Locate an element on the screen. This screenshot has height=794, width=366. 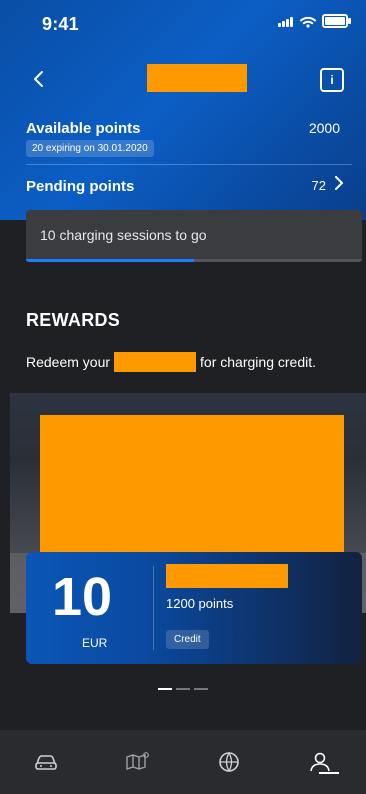
rewards-redaction is located at coordinates (155, 362).